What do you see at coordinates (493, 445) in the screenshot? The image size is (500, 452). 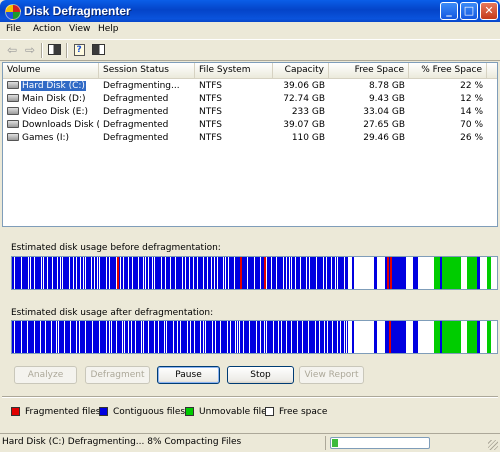 I see `resize-grip` at bounding box center [493, 445].